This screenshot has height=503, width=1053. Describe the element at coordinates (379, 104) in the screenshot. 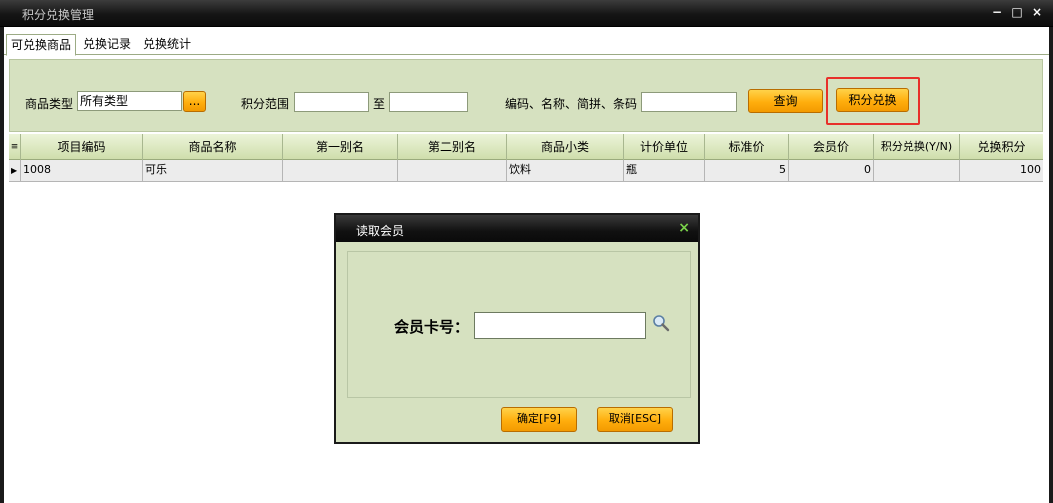

I see `points-to-label: 至` at that location.